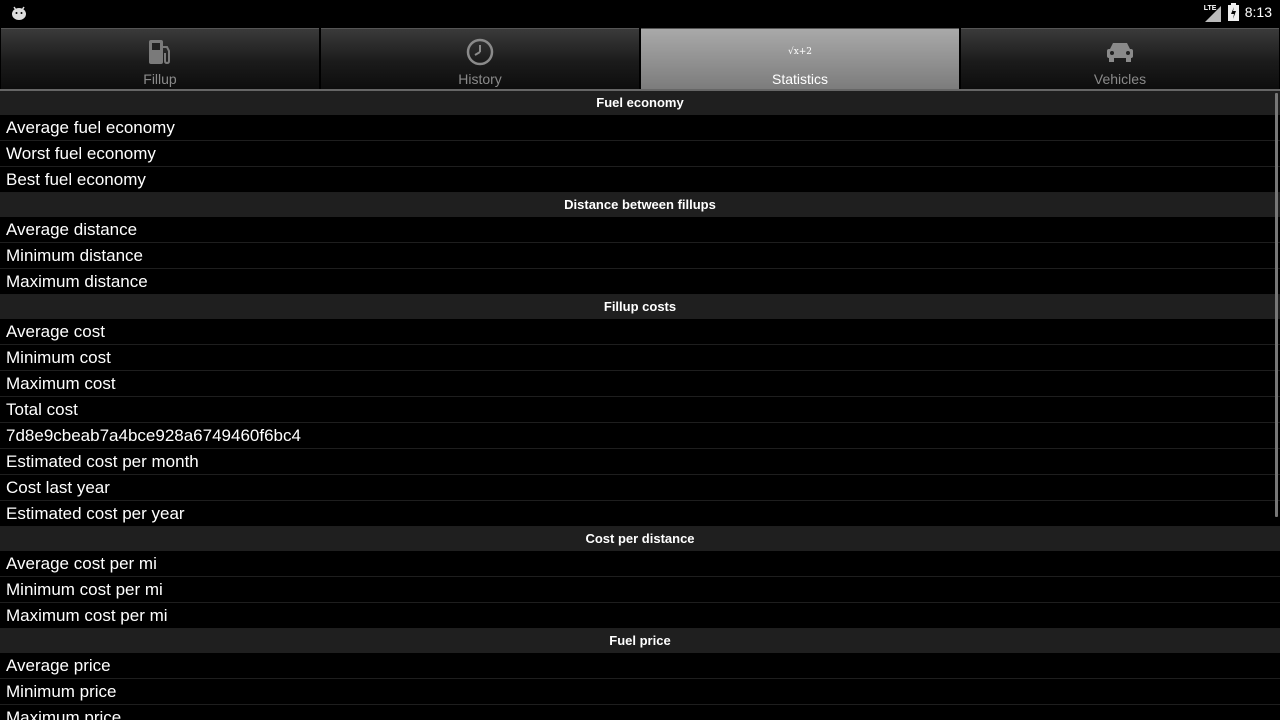 Image resolution: width=1280 pixels, height=720 pixels. What do you see at coordinates (640, 410) in the screenshot?
I see `stat-row: Total cost` at bounding box center [640, 410].